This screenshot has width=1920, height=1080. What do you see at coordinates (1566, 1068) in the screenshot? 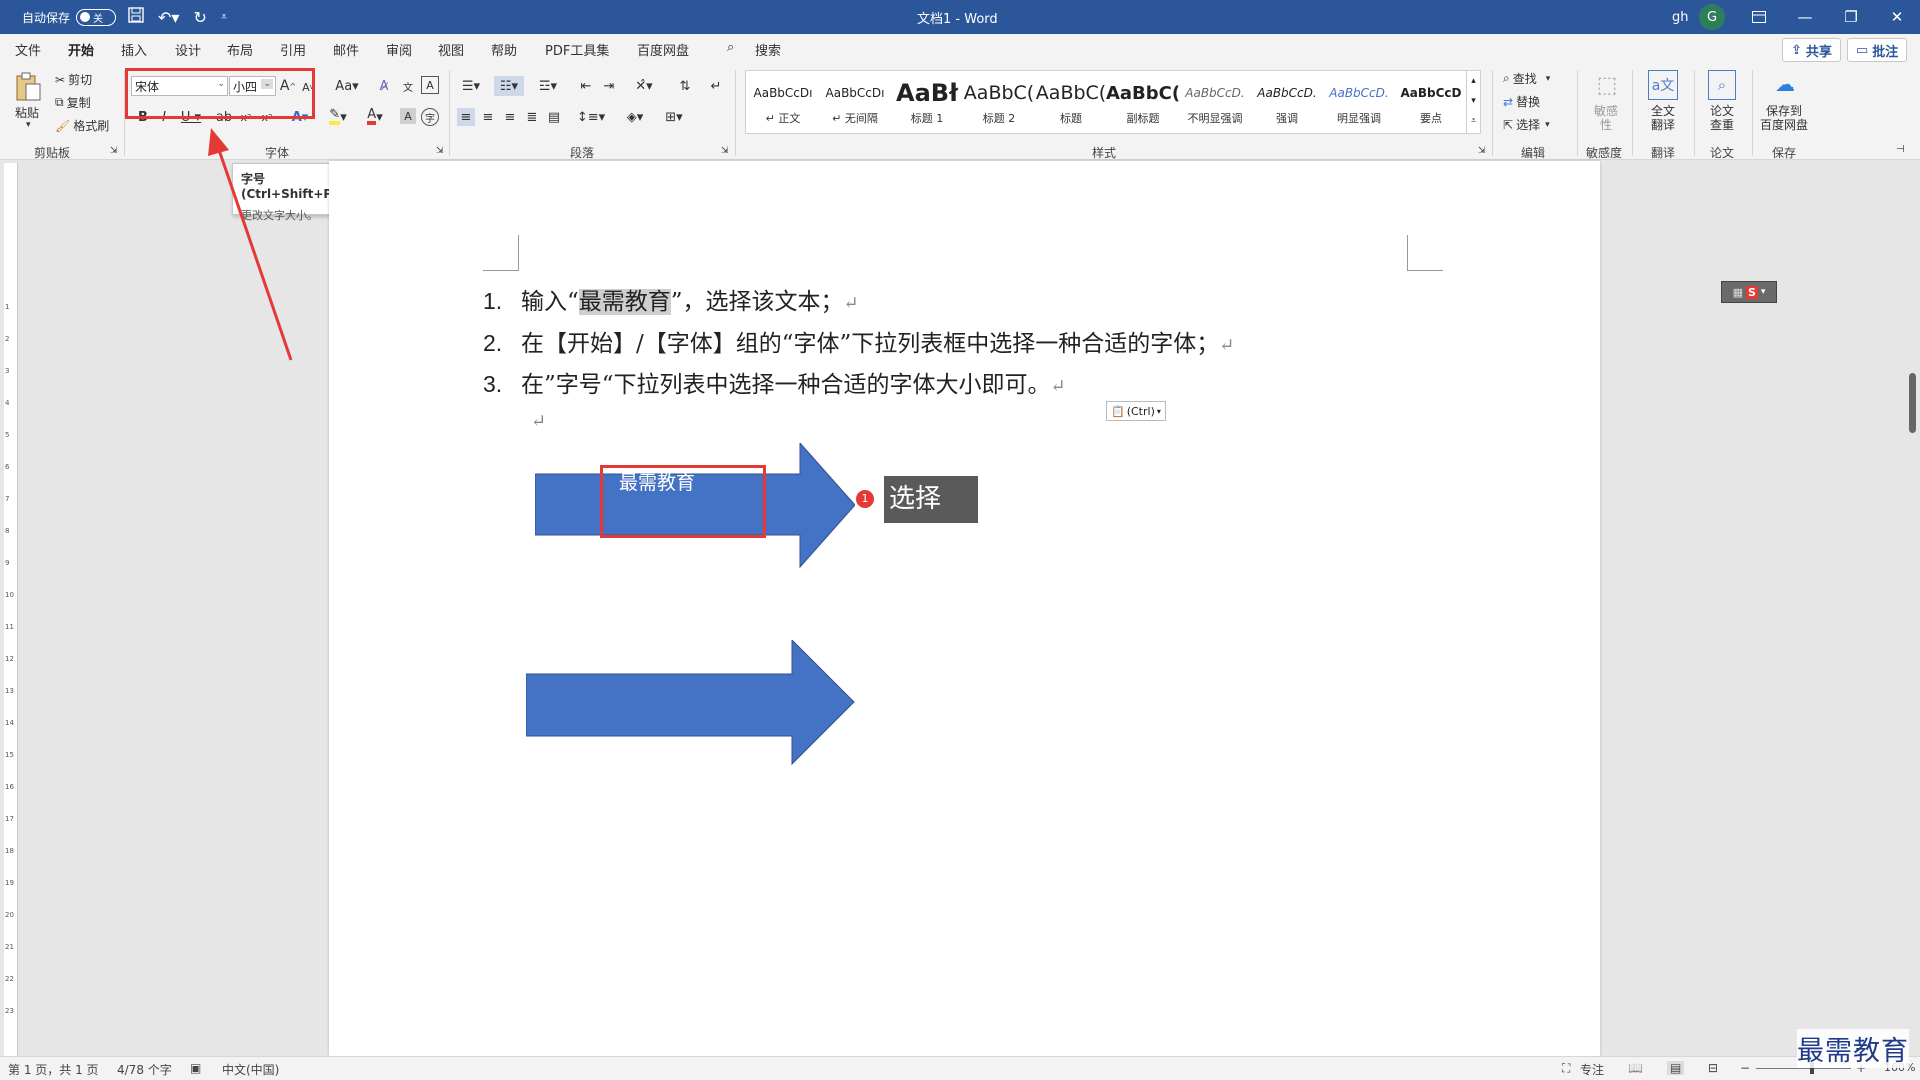
I see `focus-icon: ⛶` at bounding box center [1566, 1068].